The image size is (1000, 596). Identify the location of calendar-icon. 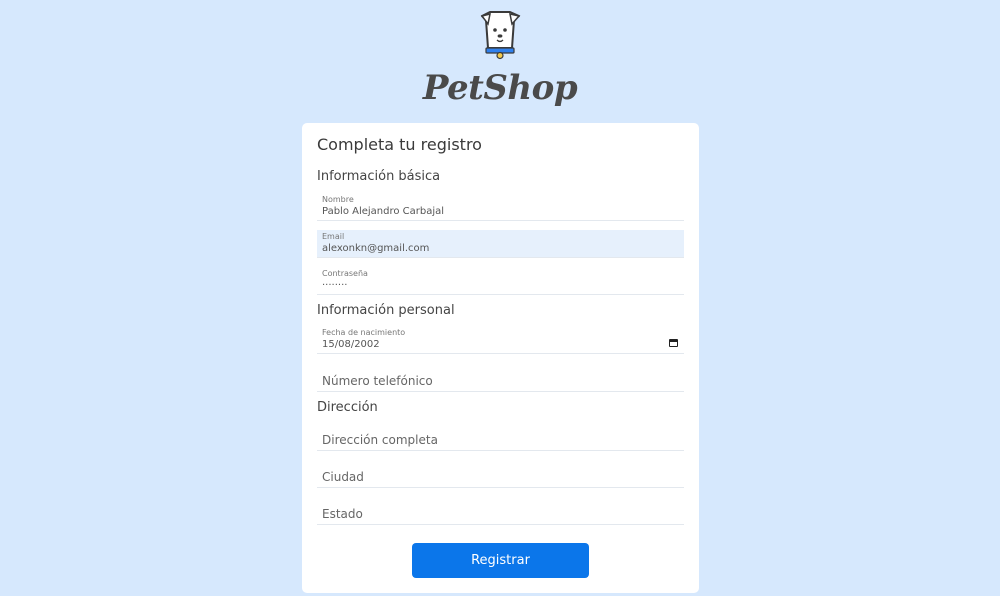
(673, 343).